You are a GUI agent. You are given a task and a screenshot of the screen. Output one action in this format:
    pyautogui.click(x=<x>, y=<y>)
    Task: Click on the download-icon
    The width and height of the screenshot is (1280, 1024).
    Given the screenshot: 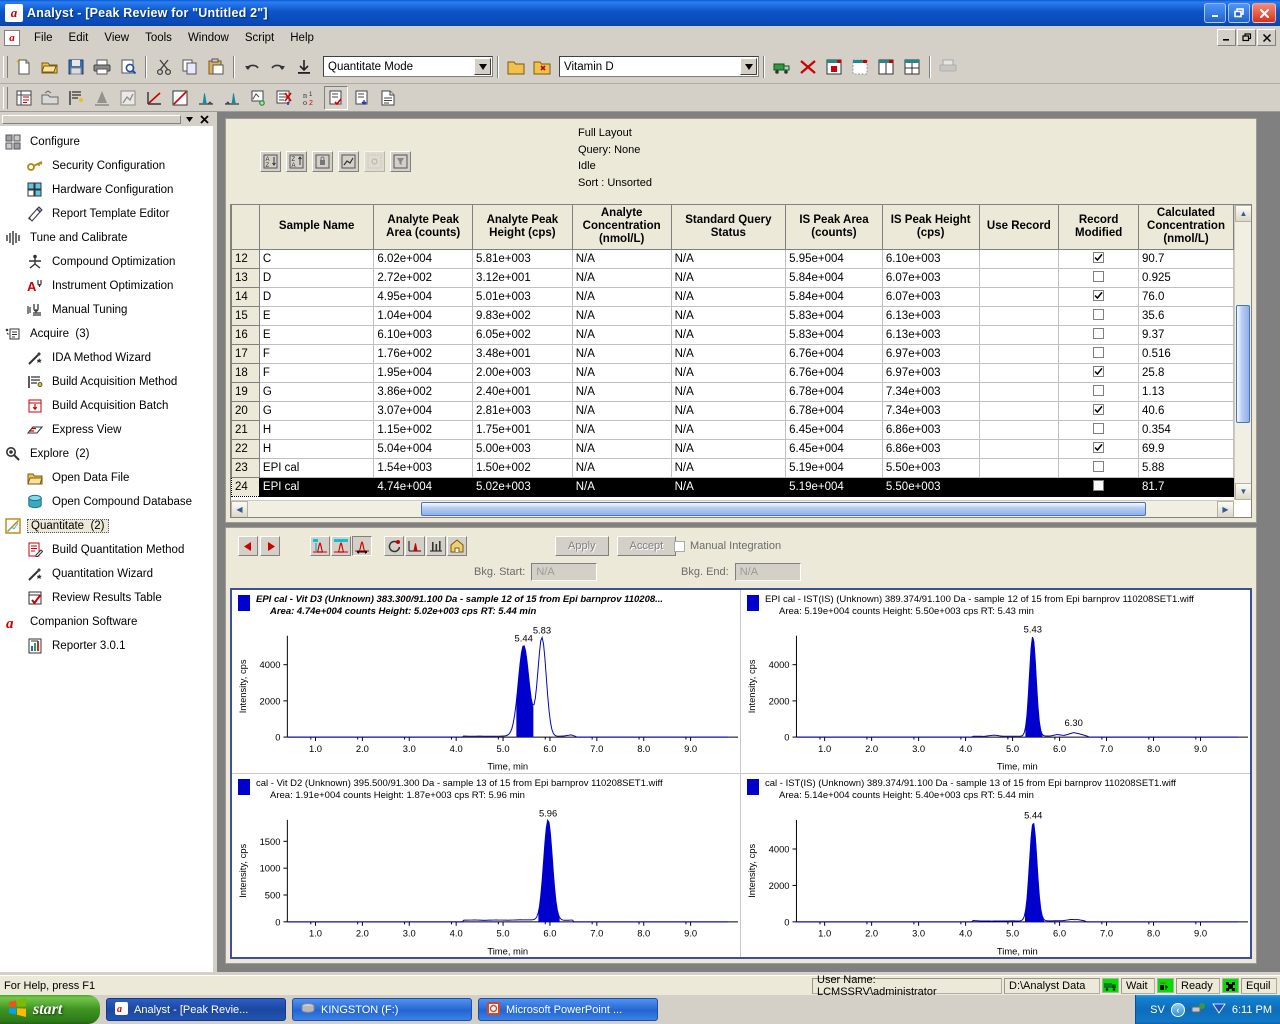 What is the action you would take?
    pyautogui.click(x=304, y=67)
    